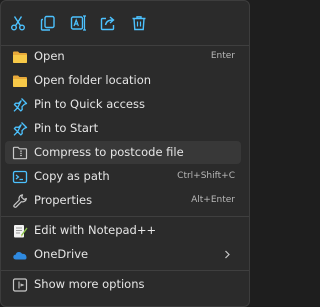 The image size is (320, 307). Describe the element at coordinates (72, 176) in the screenshot. I see `menu-item-label: Copy as path` at that location.